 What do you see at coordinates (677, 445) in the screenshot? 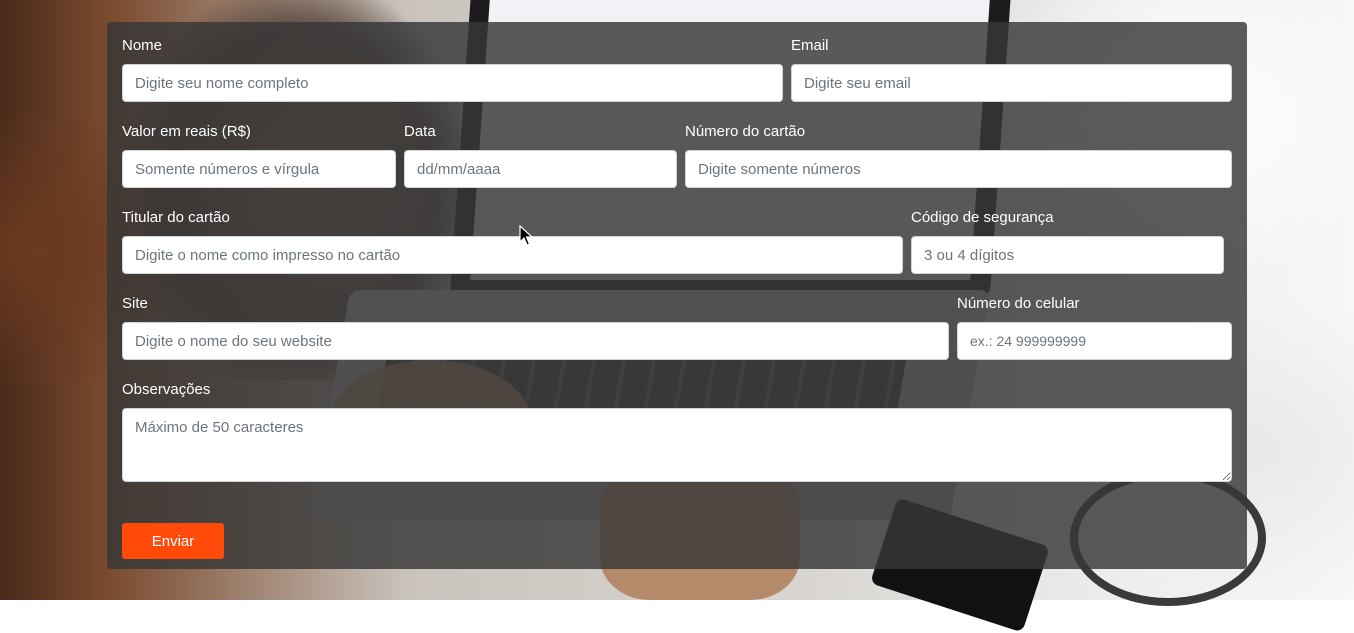
I see `observacoes-textarea` at bounding box center [677, 445].